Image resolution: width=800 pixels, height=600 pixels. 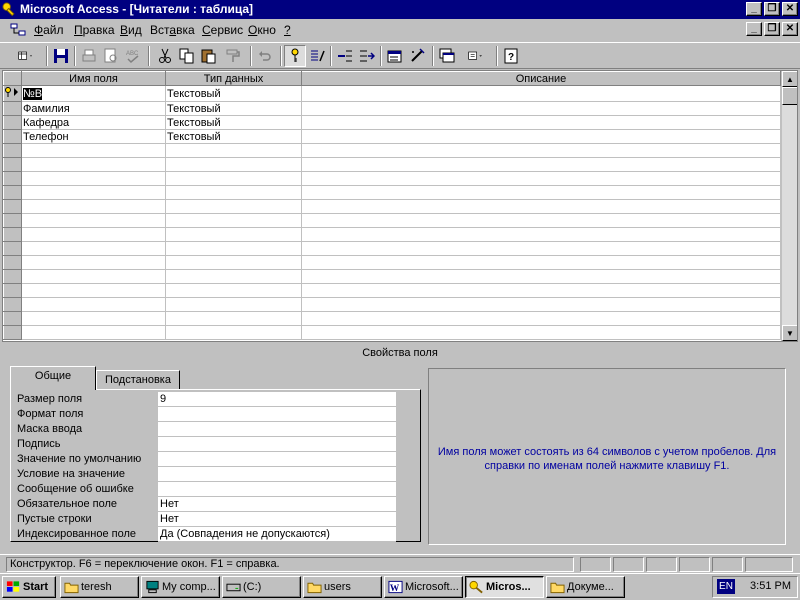 I want to click on database-window-button, so click(x=447, y=56).